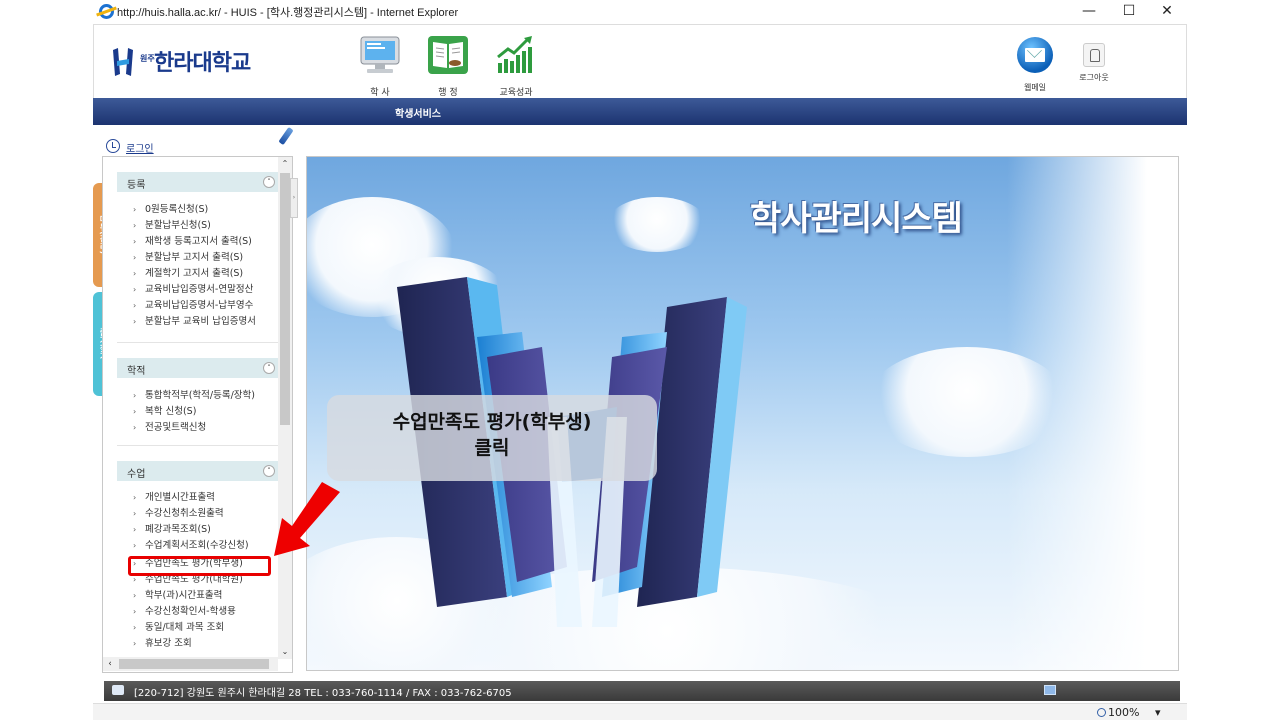 This screenshot has height=720, width=1280. I want to click on group-header-records: 학적 ˄, so click(199, 368).